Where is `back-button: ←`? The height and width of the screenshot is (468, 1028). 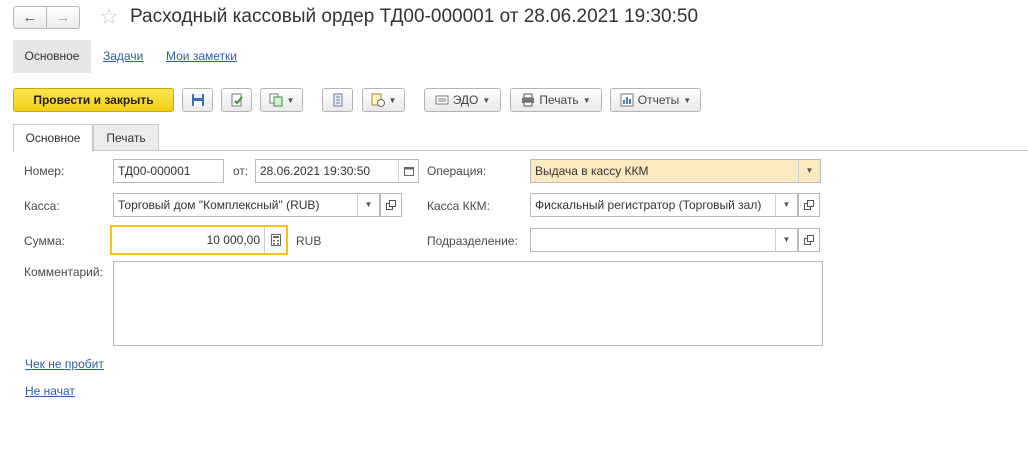
back-button: ← is located at coordinates (30, 17).